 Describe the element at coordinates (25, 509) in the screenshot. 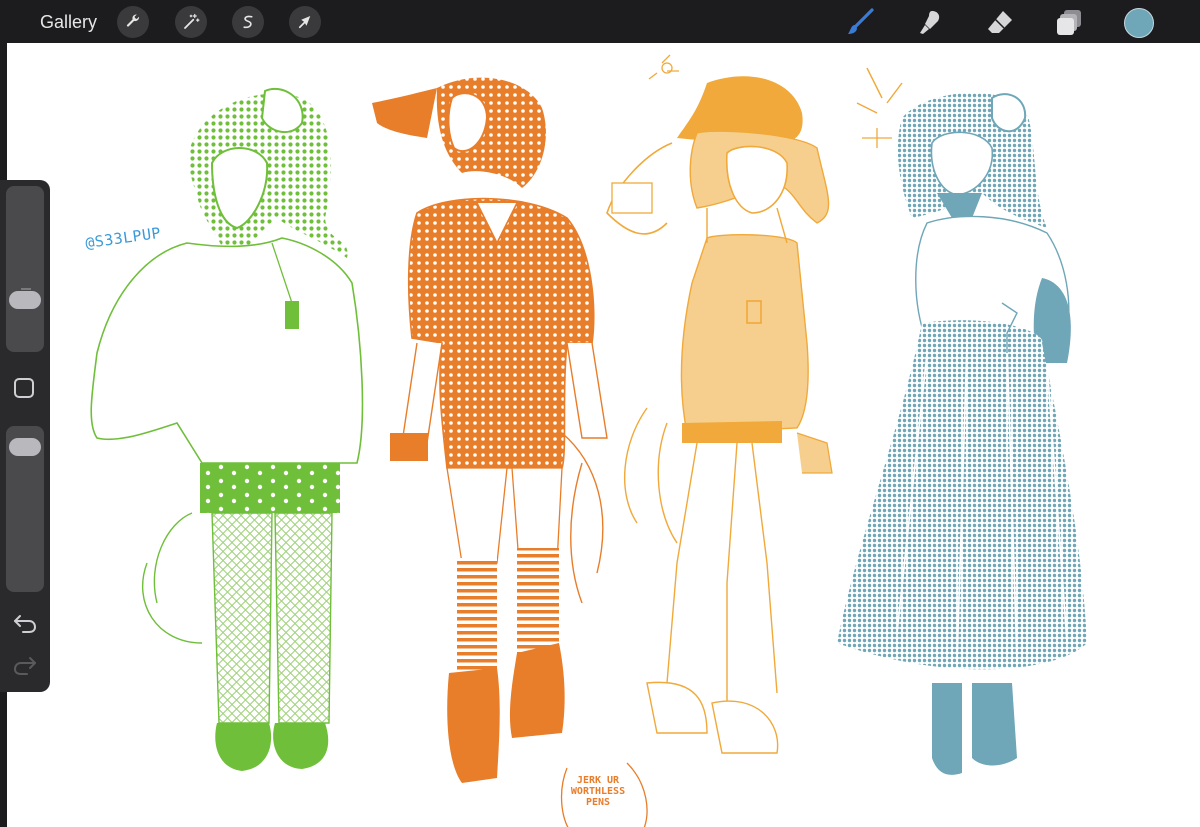

I see `opacity-slider` at that location.